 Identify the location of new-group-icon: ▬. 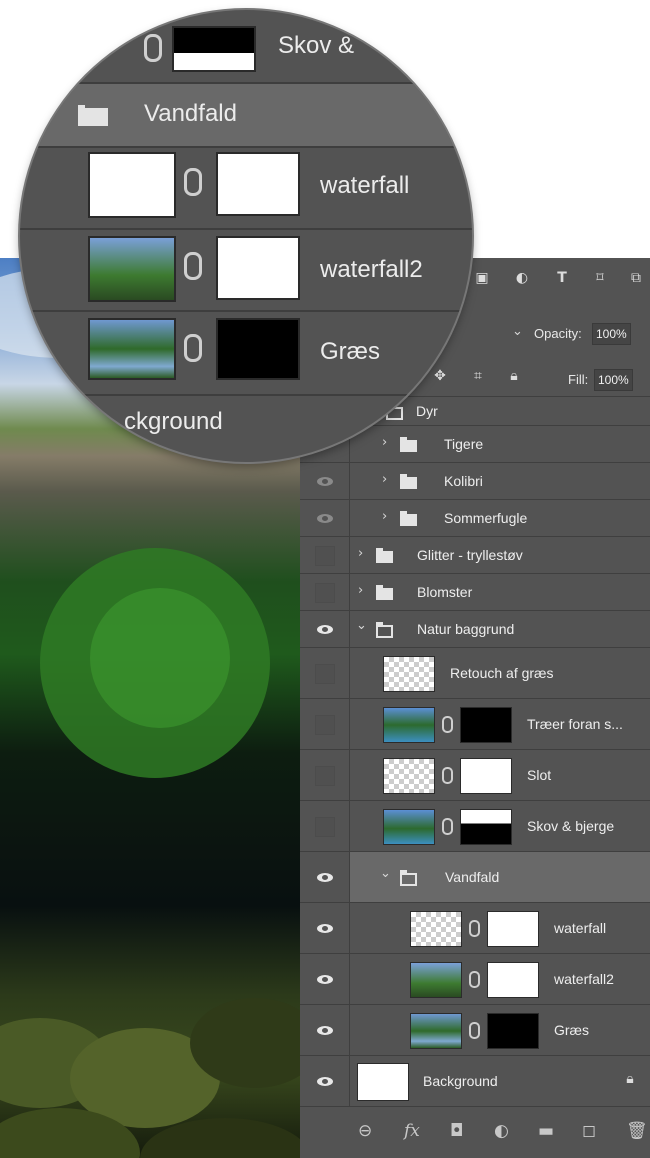
(546, 1131).